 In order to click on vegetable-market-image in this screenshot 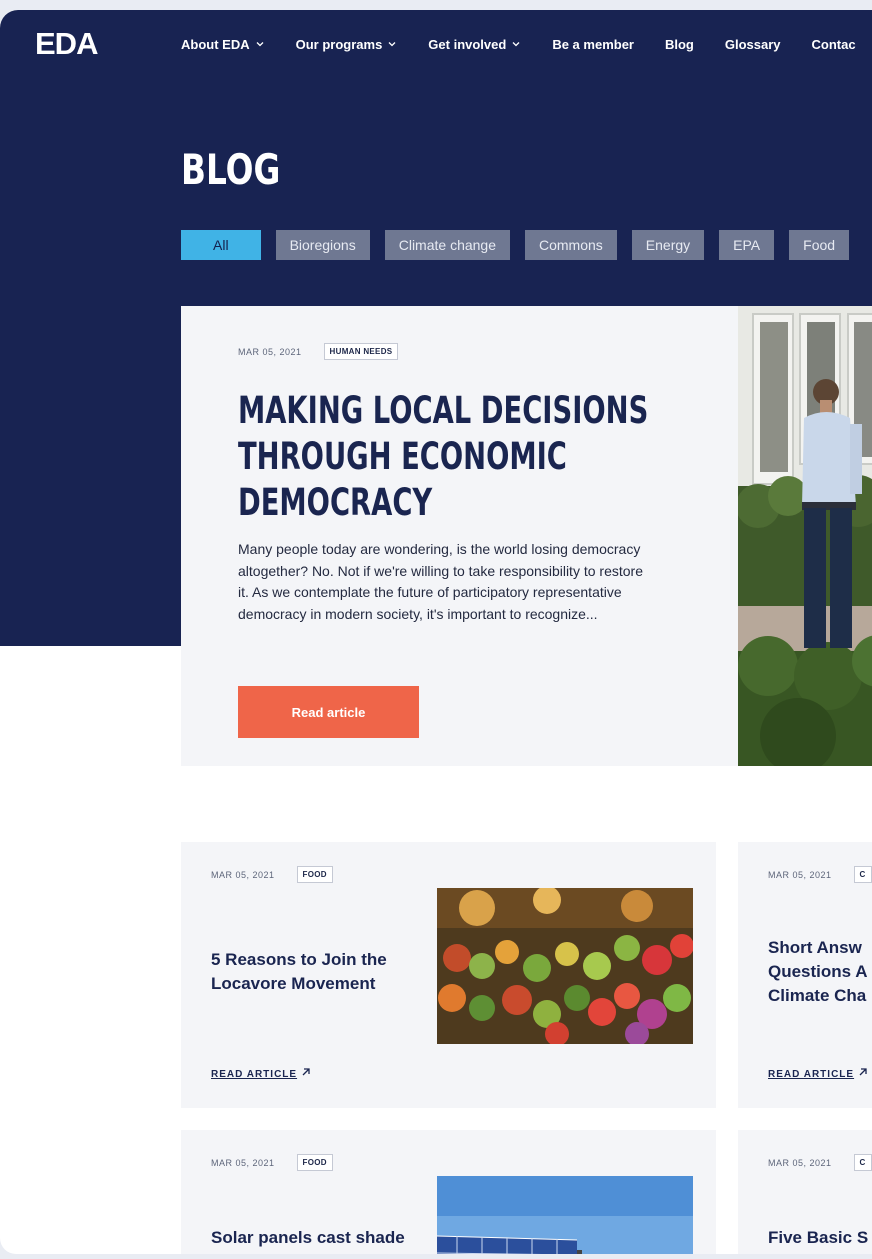, I will do `click(565, 966)`.